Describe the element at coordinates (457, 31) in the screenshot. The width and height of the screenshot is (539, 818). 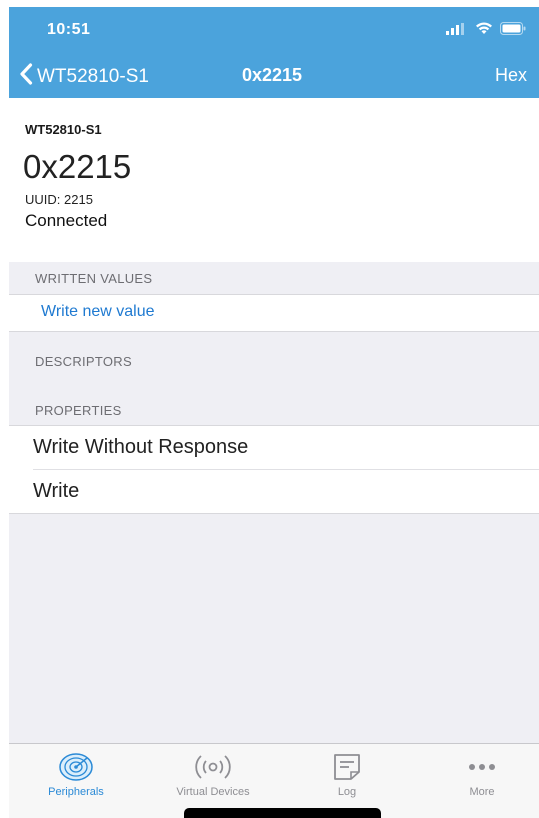
I see `cellular-signal-icon` at that location.